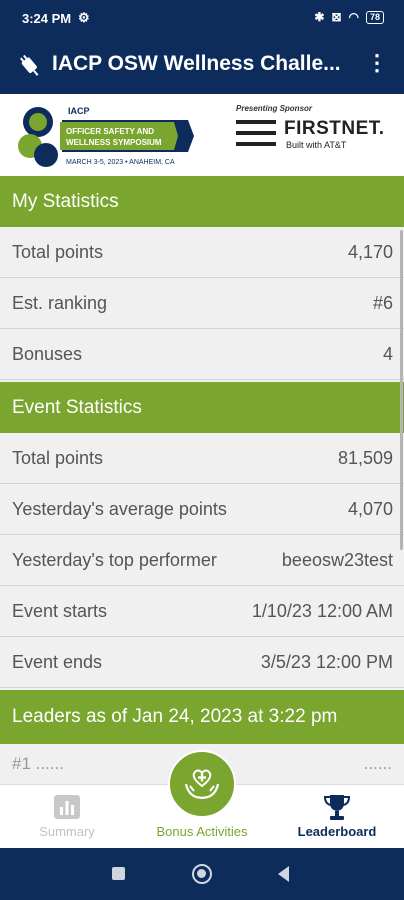  I want to click on firstnet-lines-icon, so click(256, 133).